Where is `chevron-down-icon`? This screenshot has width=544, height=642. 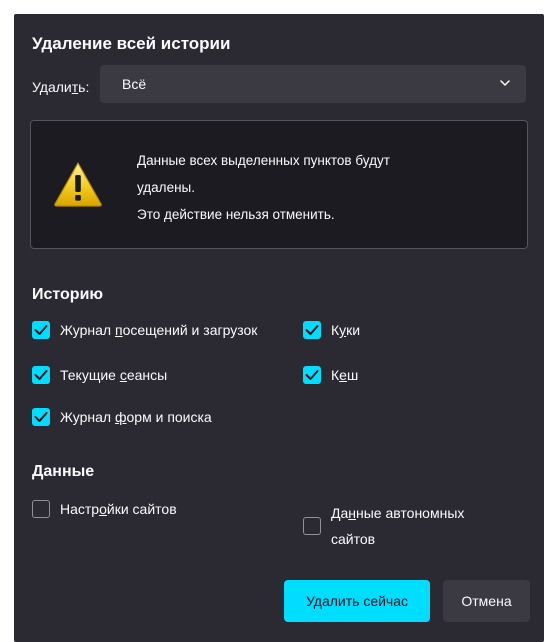
chevron-down-icon is located at coordinates (505, 83).